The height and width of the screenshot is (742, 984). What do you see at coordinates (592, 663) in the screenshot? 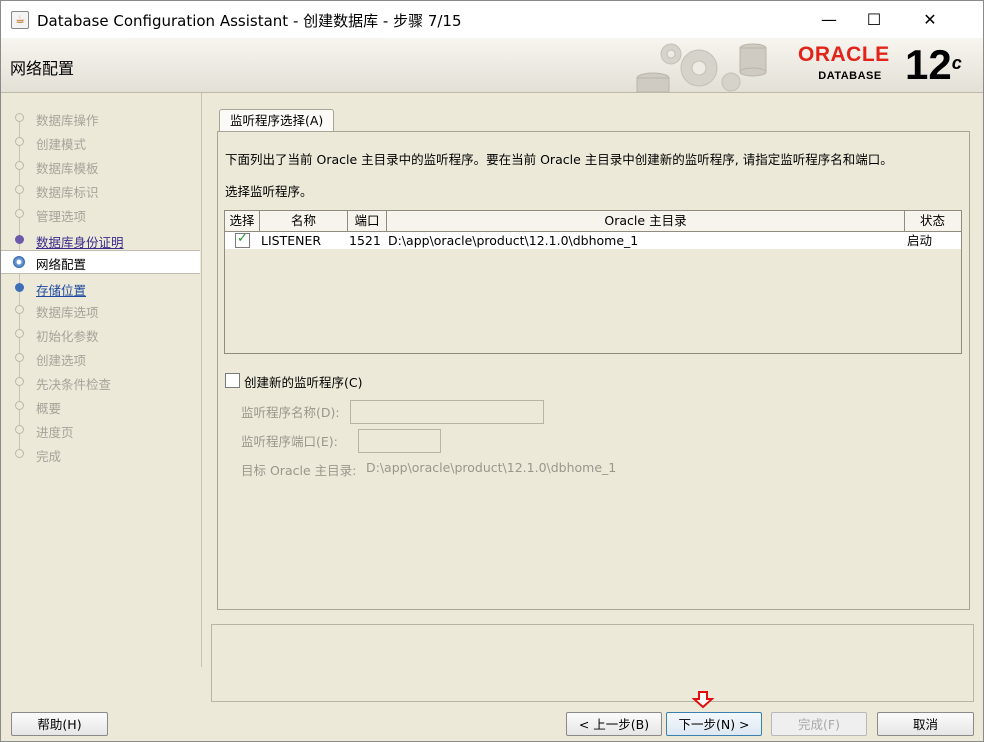
I see `message-area` at bounding box center [592, 663].